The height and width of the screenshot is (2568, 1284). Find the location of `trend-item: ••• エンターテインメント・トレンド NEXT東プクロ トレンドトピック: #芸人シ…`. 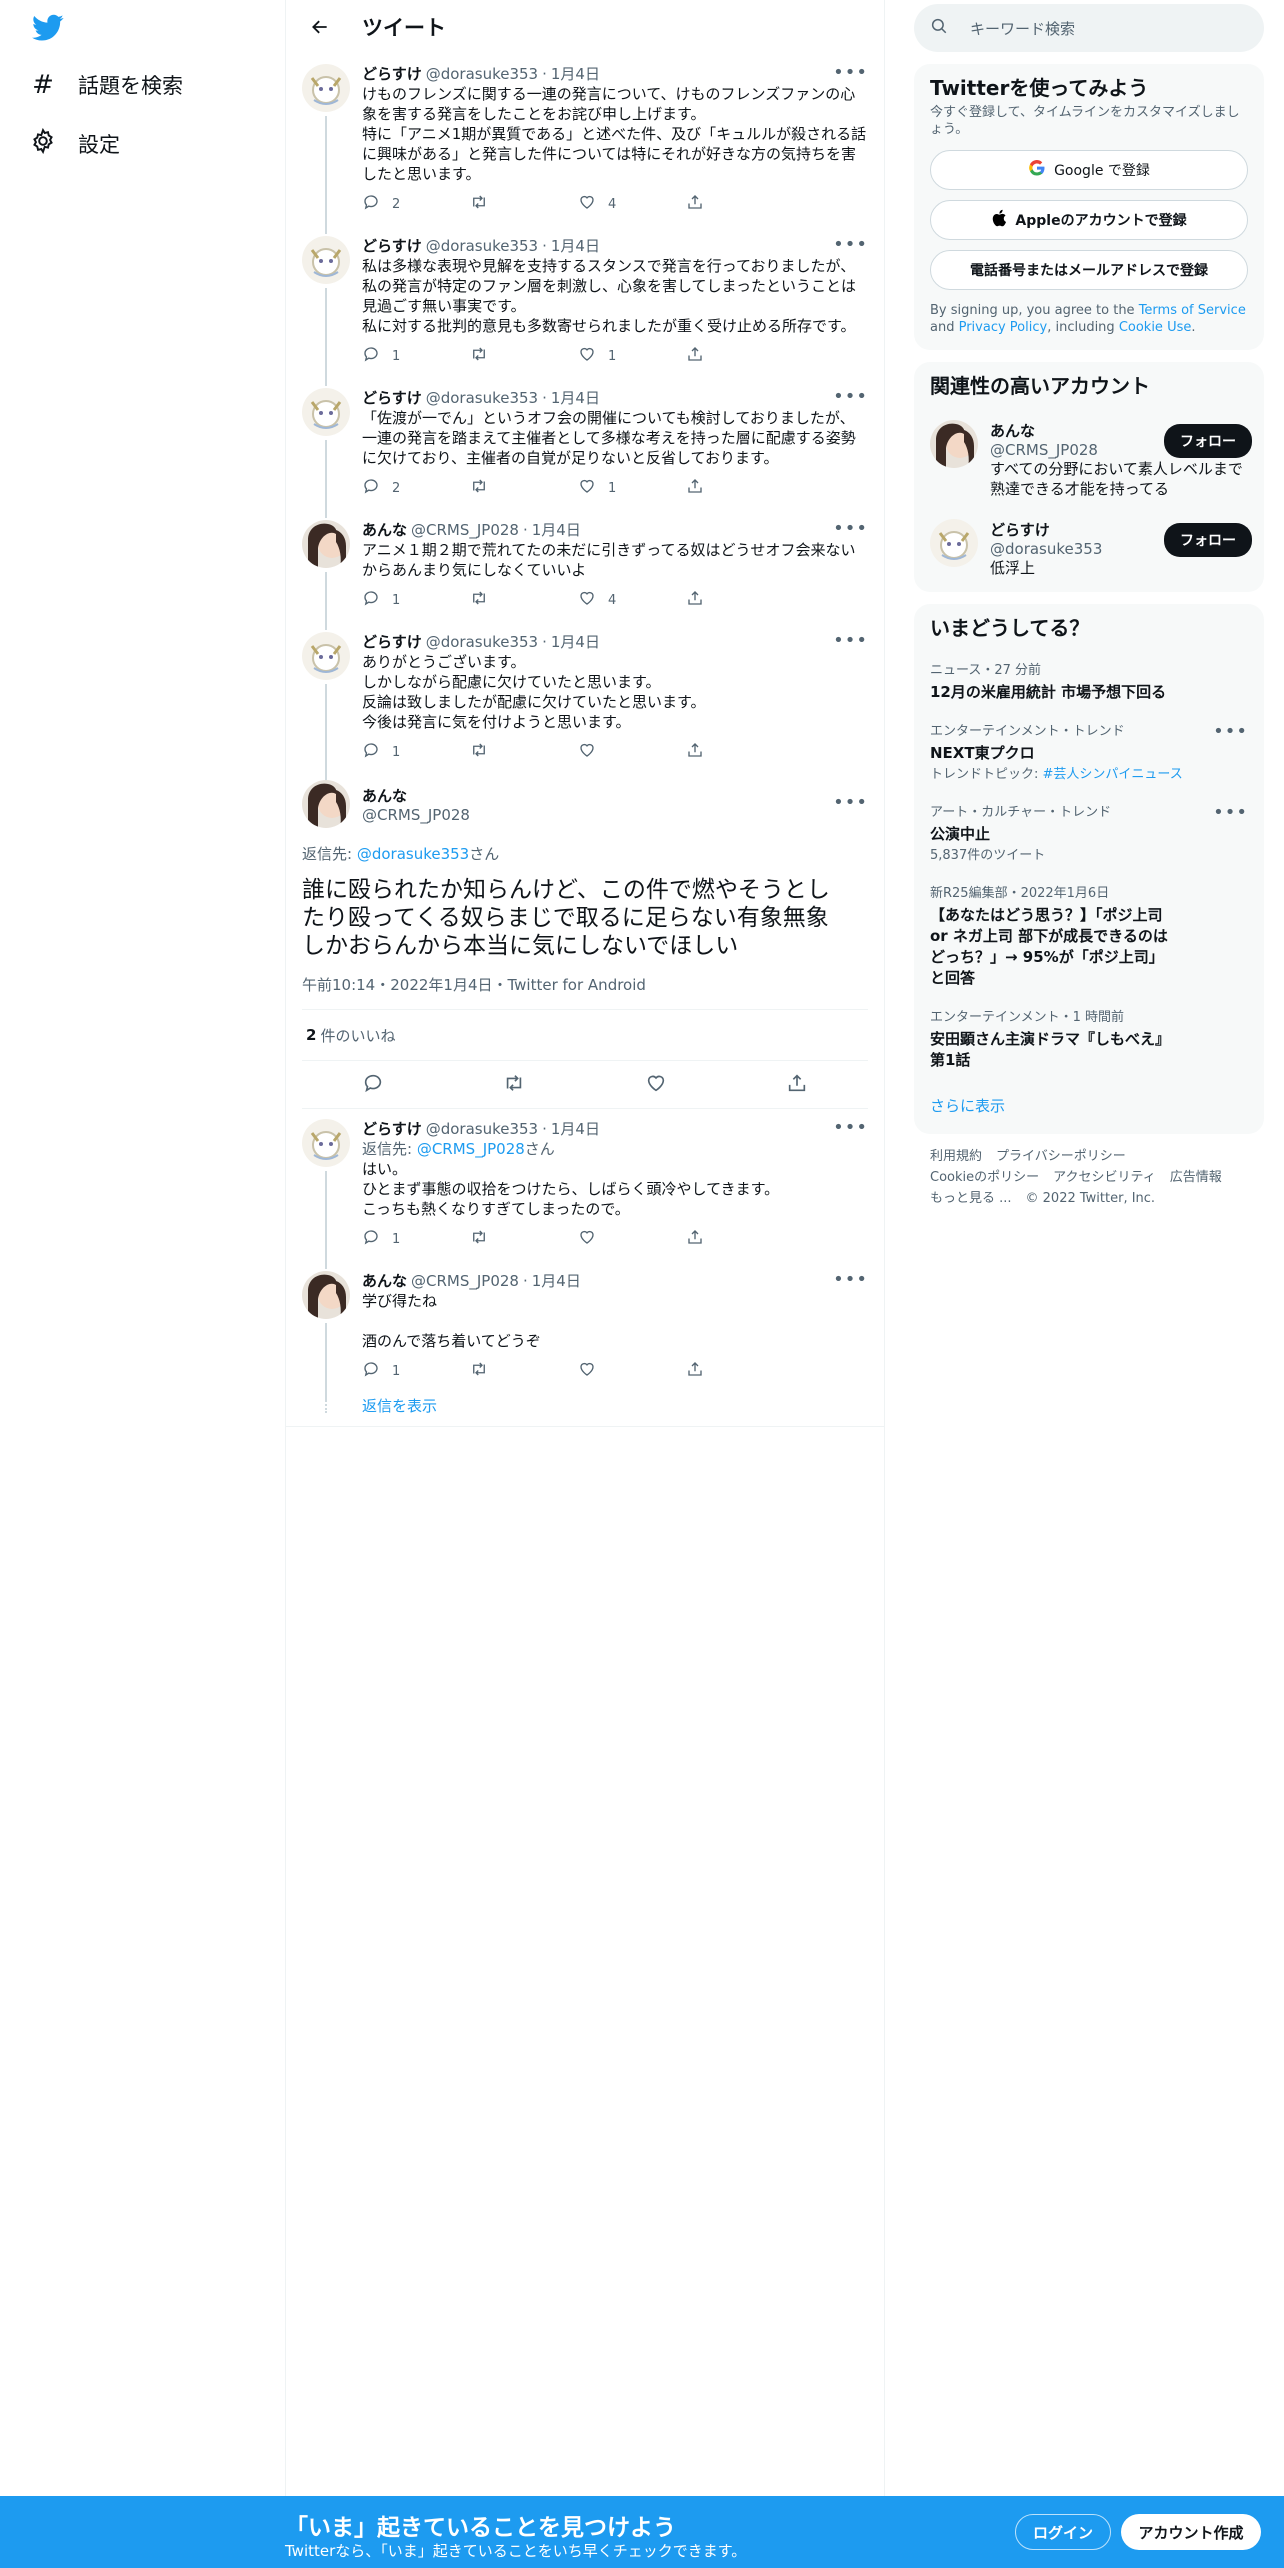

trend-item: ••• エンターテインメント・トレンド NEXT東プクロ トレンドトピック: #芸人シ… is located at coordinates (1089, 753).